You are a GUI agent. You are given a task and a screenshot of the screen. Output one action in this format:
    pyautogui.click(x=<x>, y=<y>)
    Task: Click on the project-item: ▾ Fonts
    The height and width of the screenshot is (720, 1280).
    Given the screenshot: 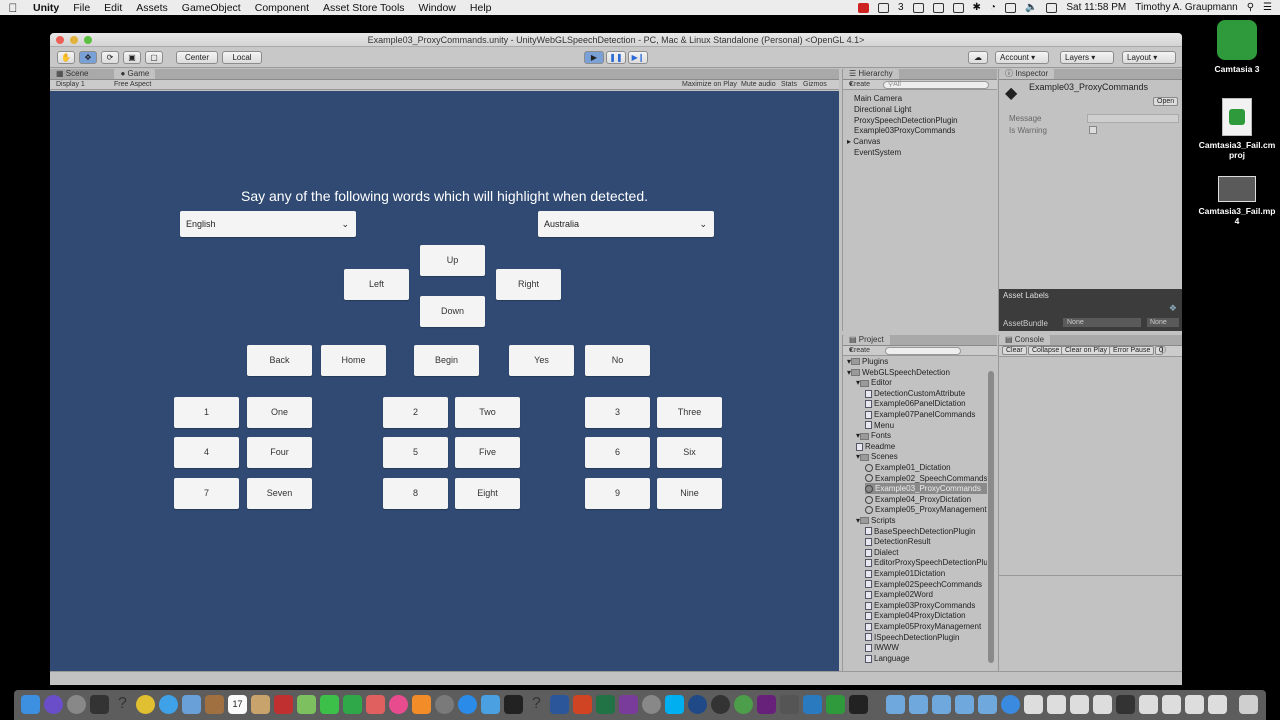 What is the action you would take?
    pyautogui.click(x=921, y=435)
    